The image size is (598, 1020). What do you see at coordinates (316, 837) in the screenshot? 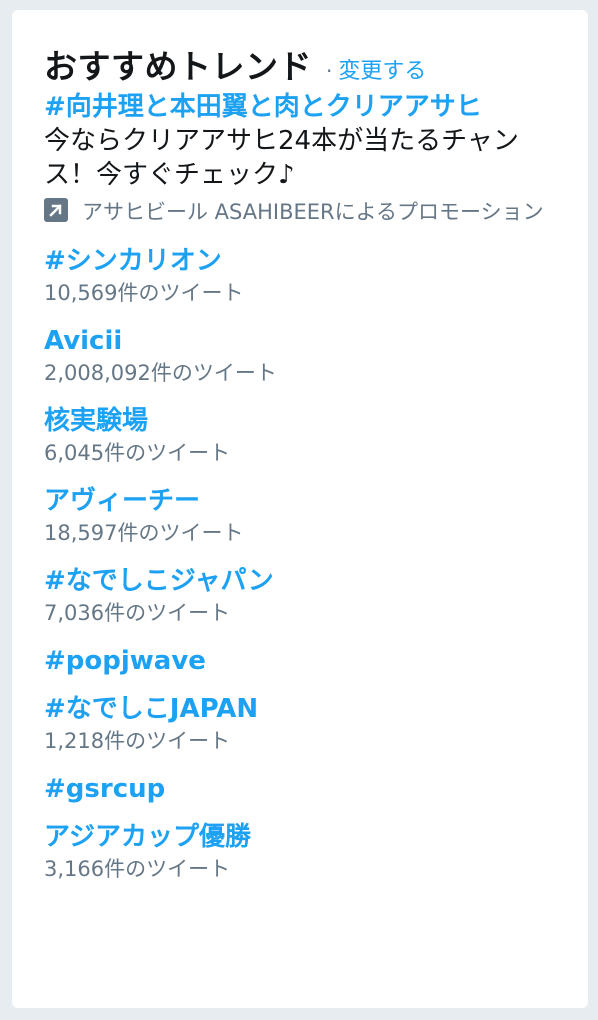
I see `trend-name: アジアカップ優勝` at bounding box center [316, 837].